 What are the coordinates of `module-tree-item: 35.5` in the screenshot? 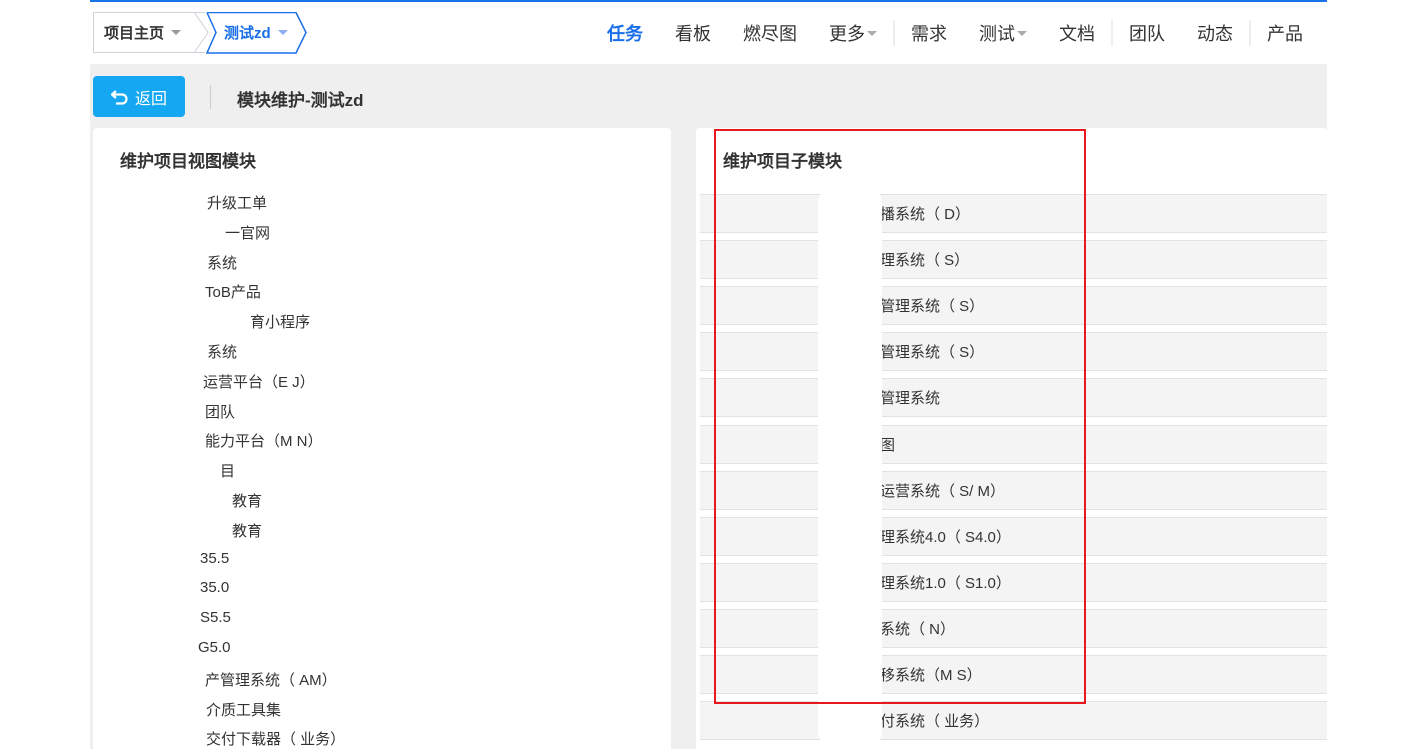 It's located at (214, 558).